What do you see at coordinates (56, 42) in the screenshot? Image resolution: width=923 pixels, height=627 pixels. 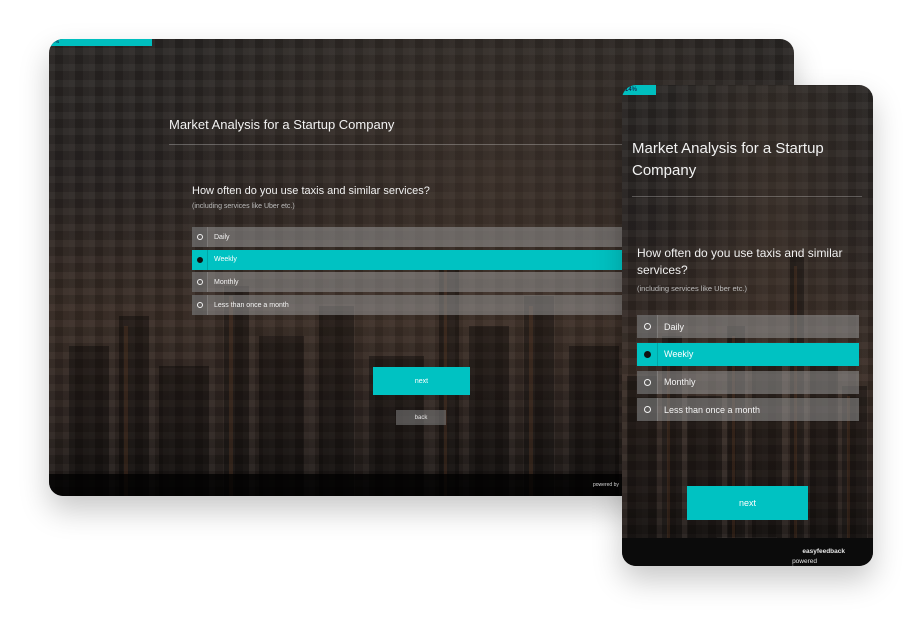 I see `progress-label: 0%` at bounding box center [56, 42].